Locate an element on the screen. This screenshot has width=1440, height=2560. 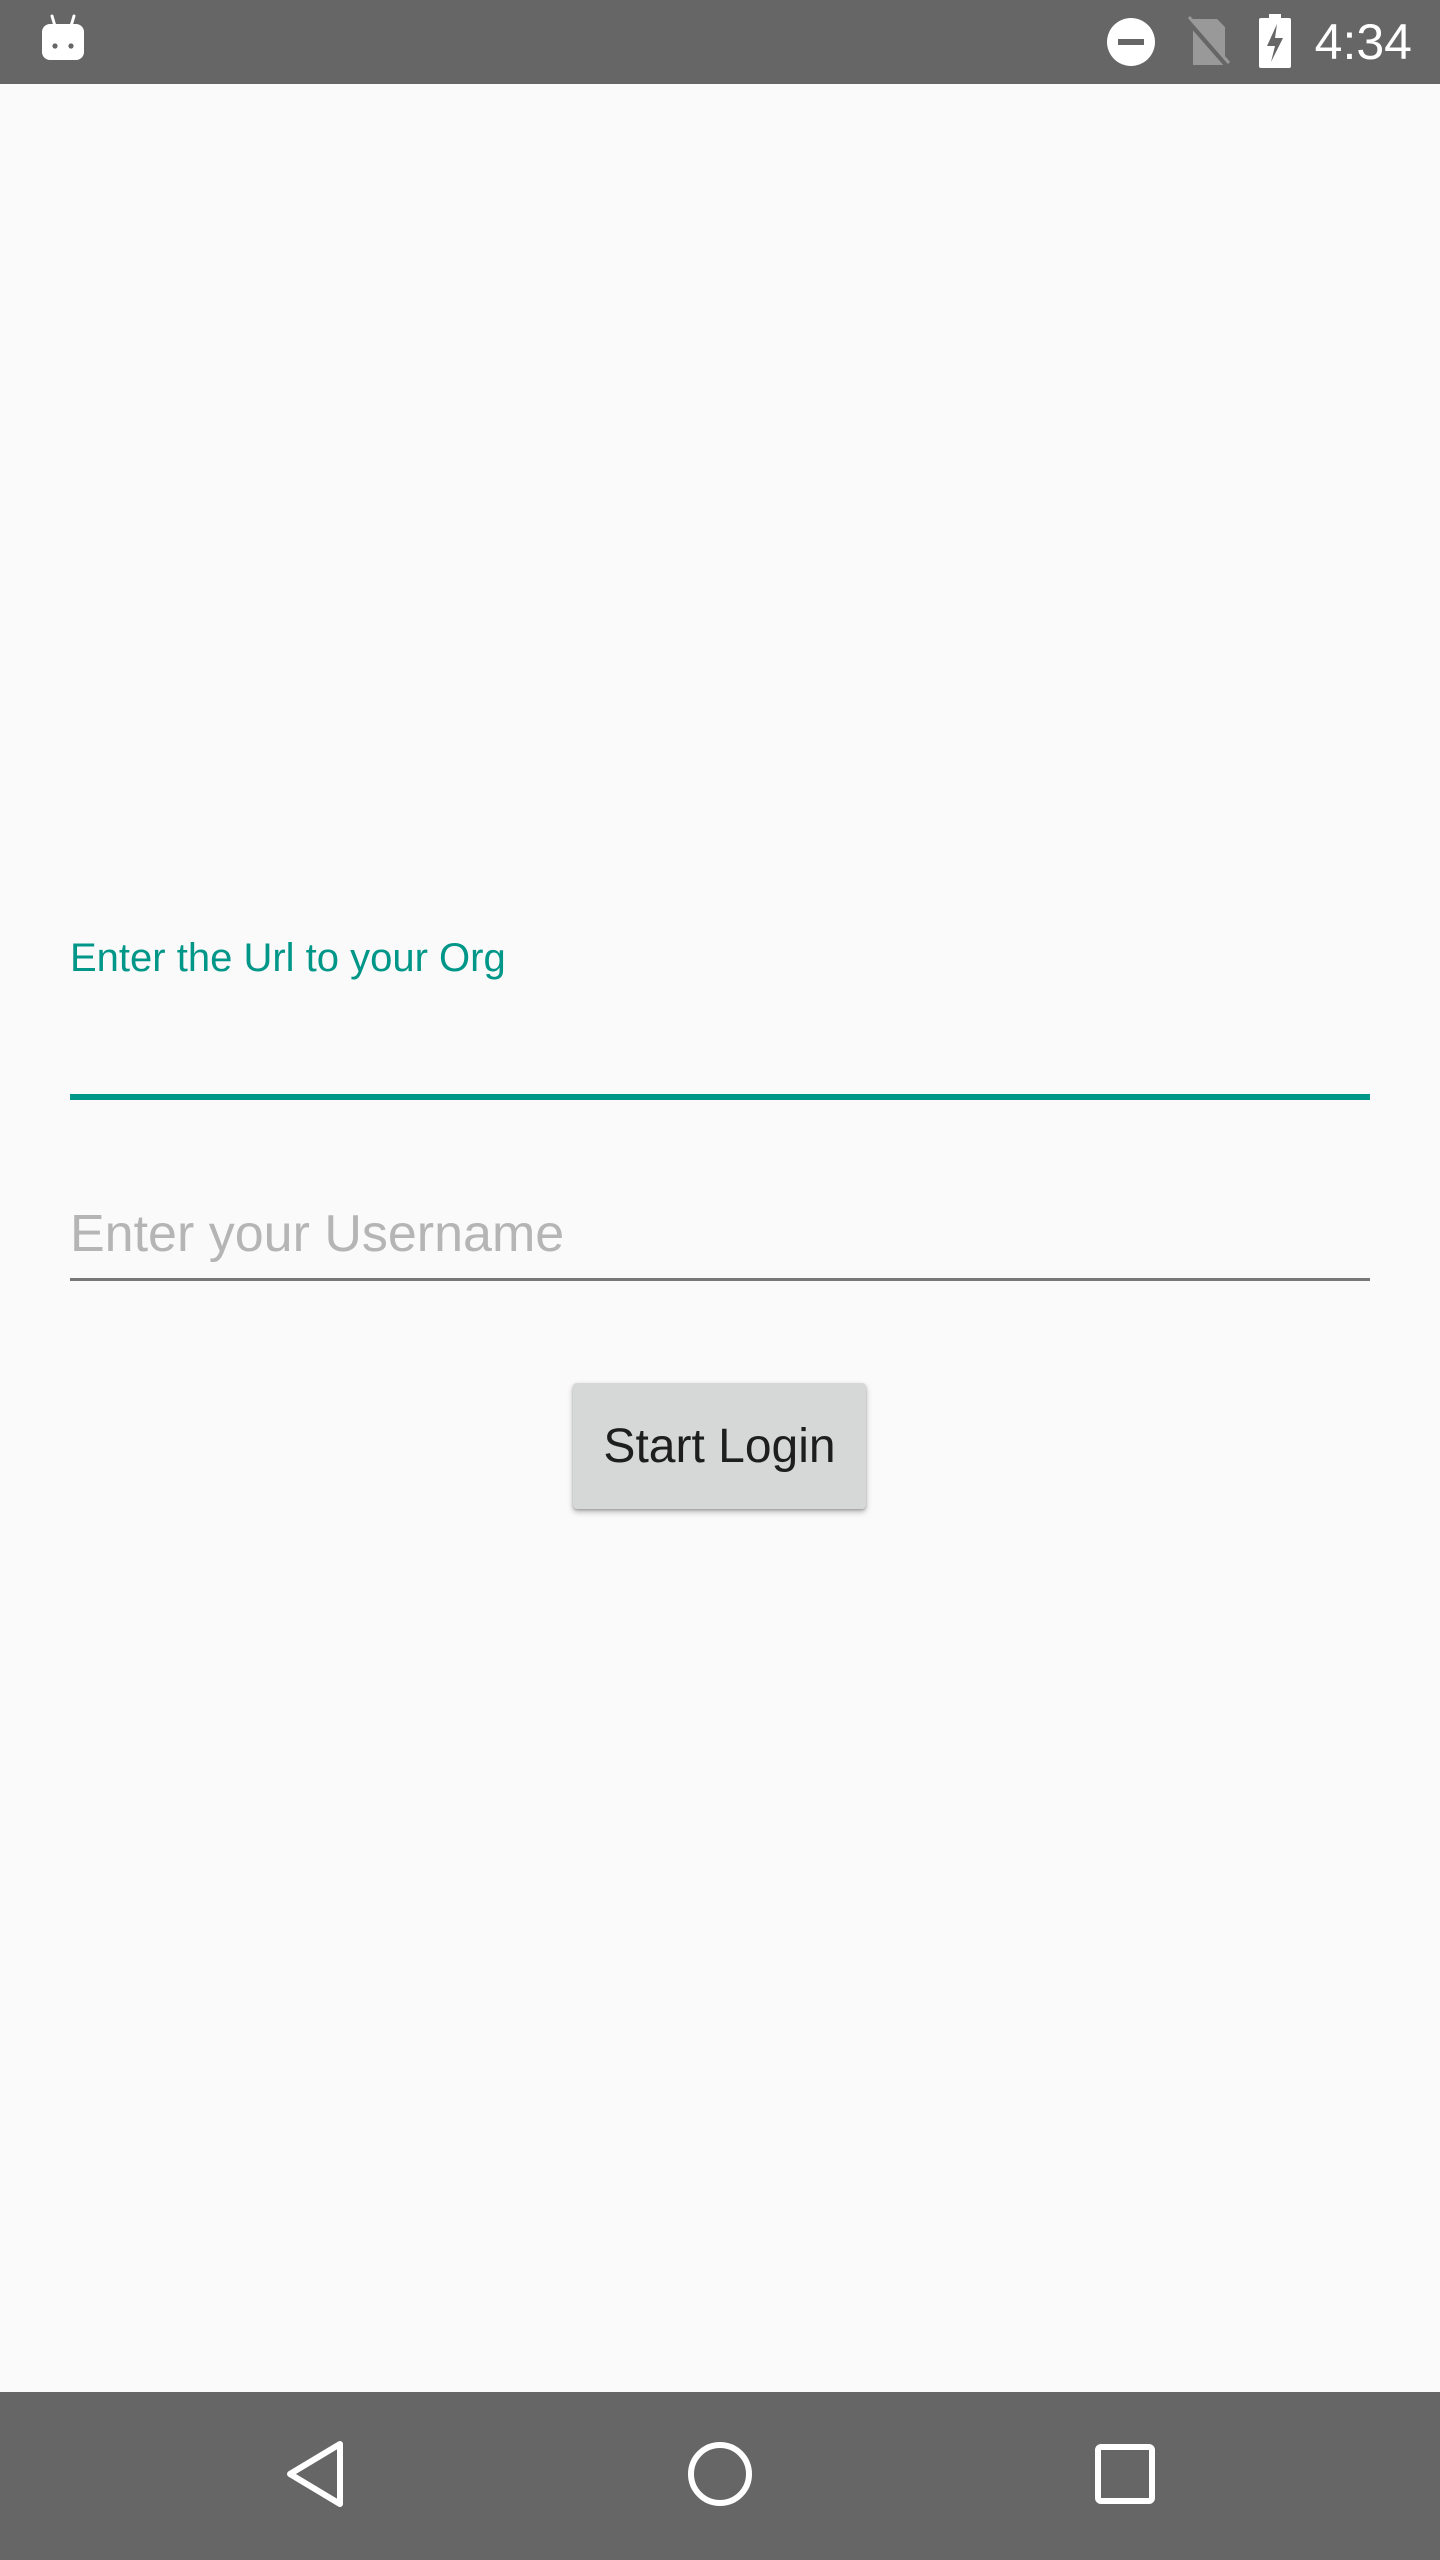
navigation-bar is located at coordinates (720, 2476).